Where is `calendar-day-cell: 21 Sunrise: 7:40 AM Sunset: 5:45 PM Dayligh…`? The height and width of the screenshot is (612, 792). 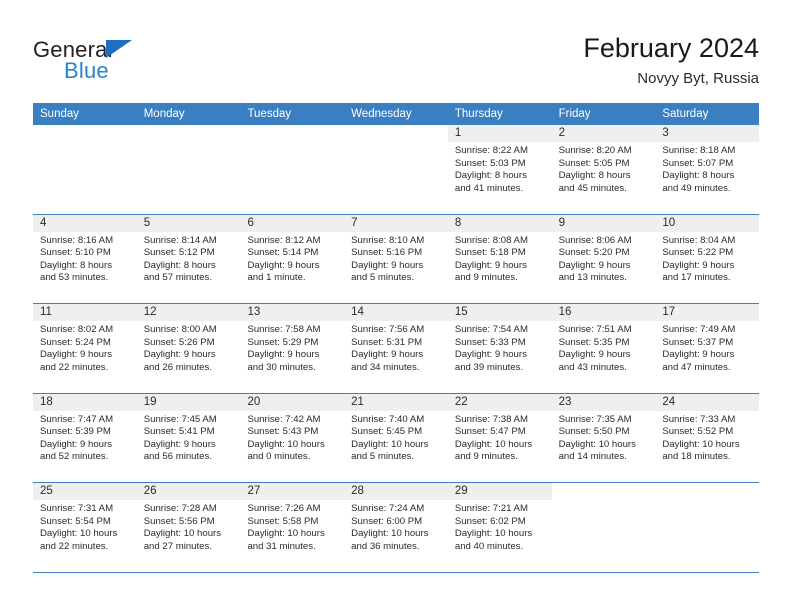
calendar-day-cell: 21 Sunrise: 7:40 AM Sunset: 5:45 PM Dayligh… is located at coordinates (396, 437).